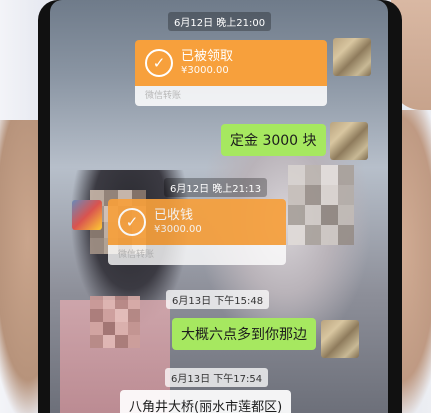  Describe the element at coordinates (87, 215) in the screenshot. I see `avatar-contact` at that location.